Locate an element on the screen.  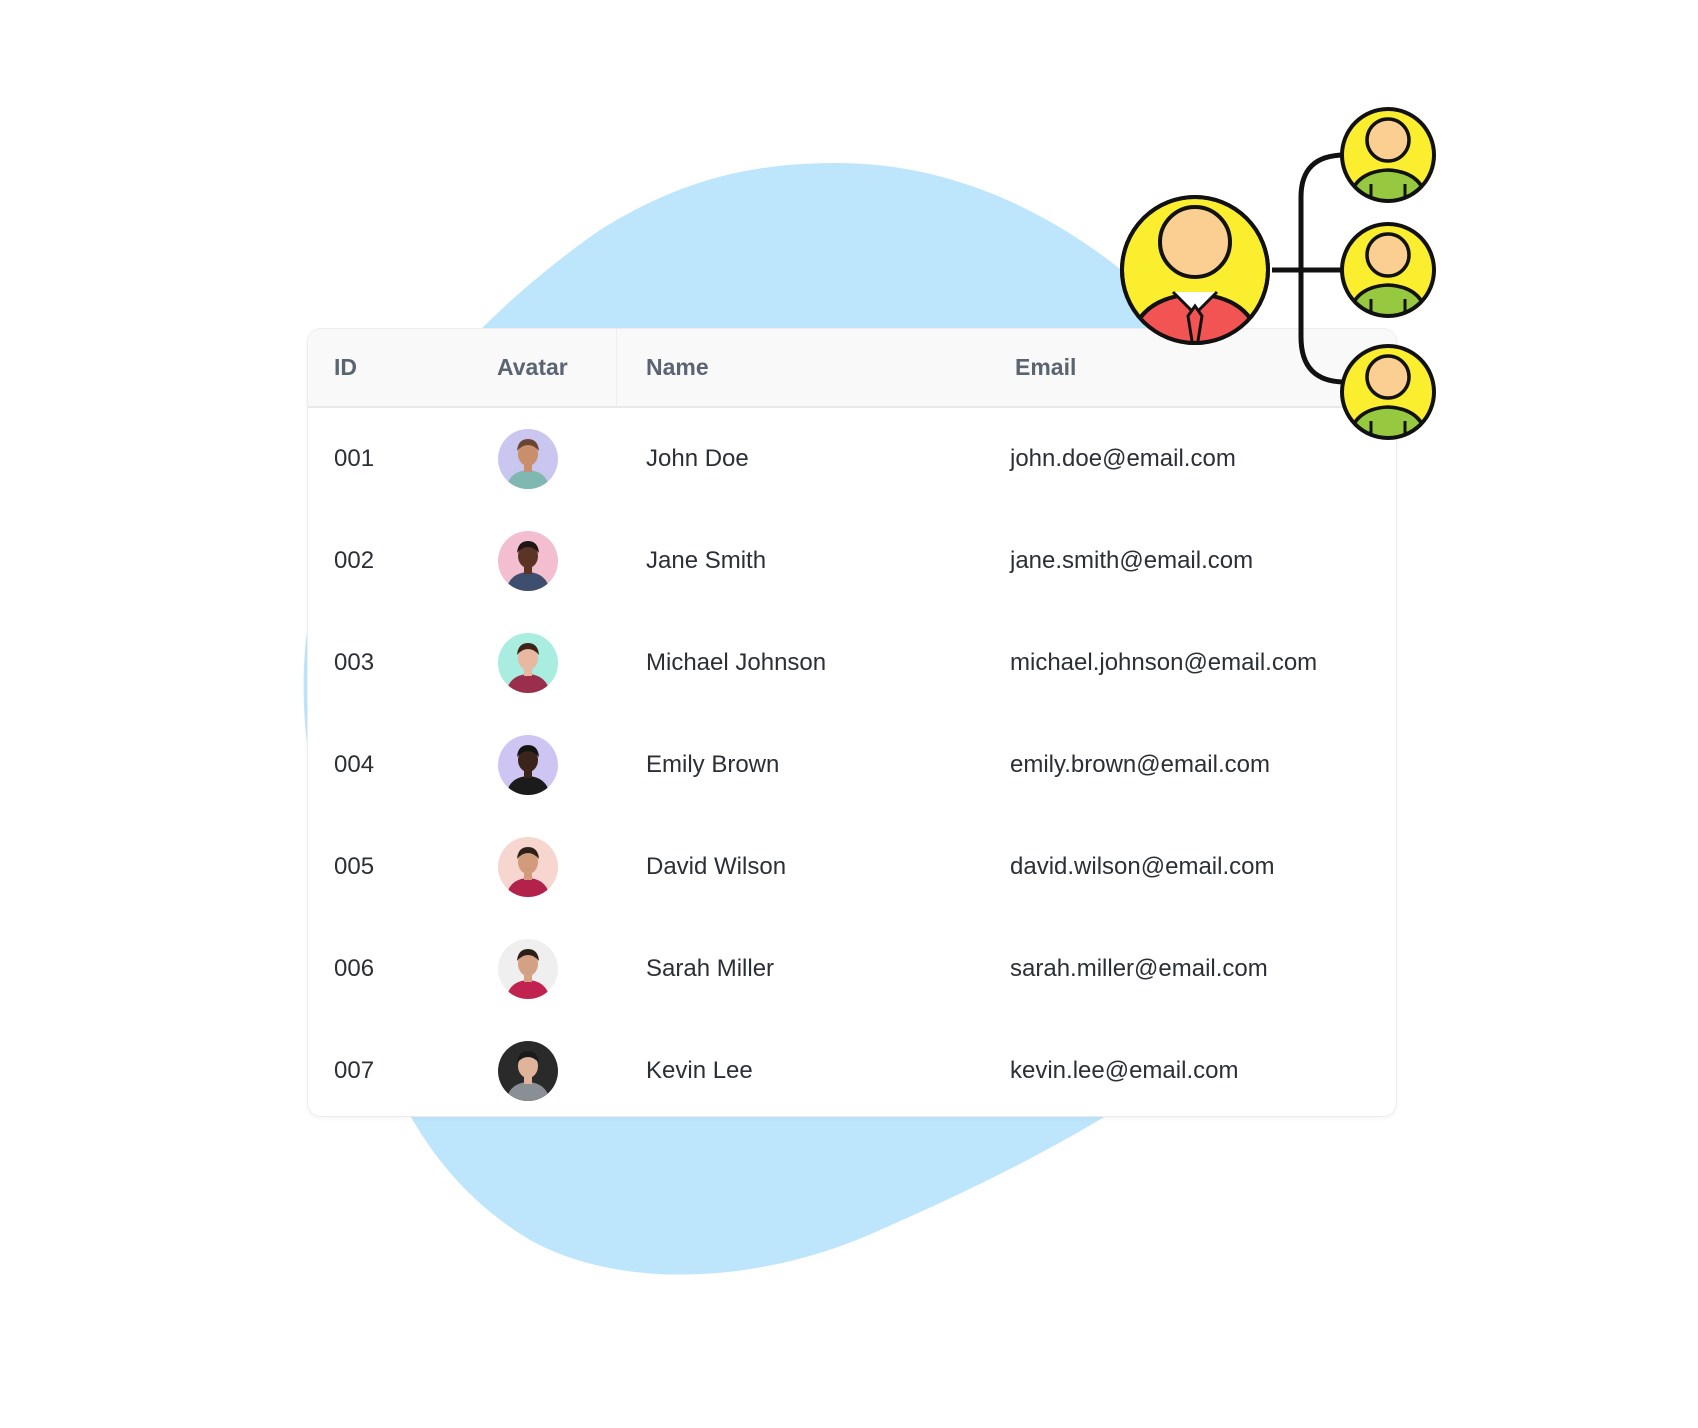
org-leader-icon is located at coordinates (1195, 270).